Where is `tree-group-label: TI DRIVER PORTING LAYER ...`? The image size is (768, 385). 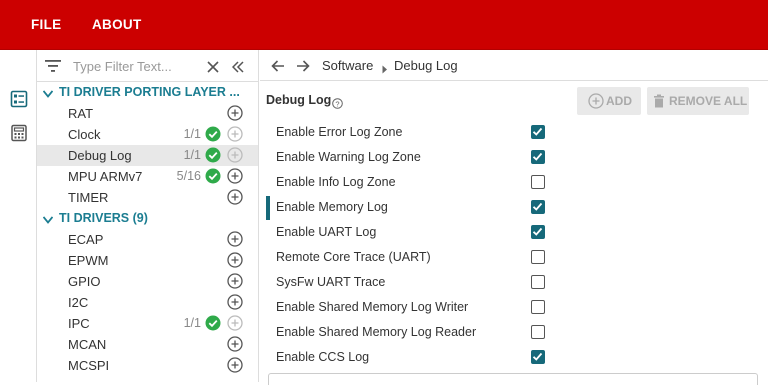 tree-group-label: TI DRIVER PORTING LAYER ... is located at coordinates (149, 92).